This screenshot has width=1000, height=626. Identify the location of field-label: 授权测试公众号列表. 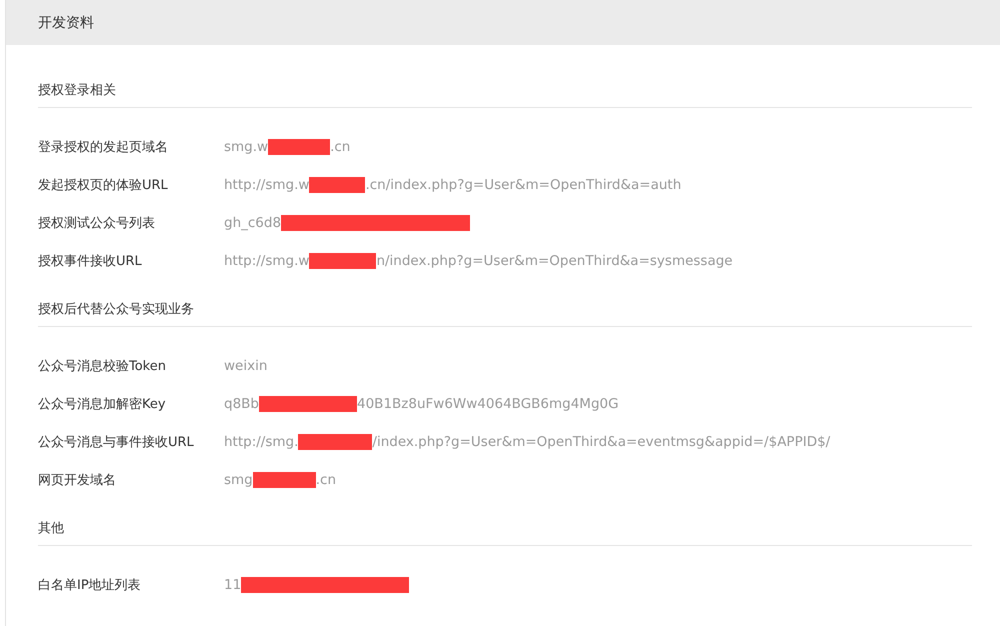
(97, 223).